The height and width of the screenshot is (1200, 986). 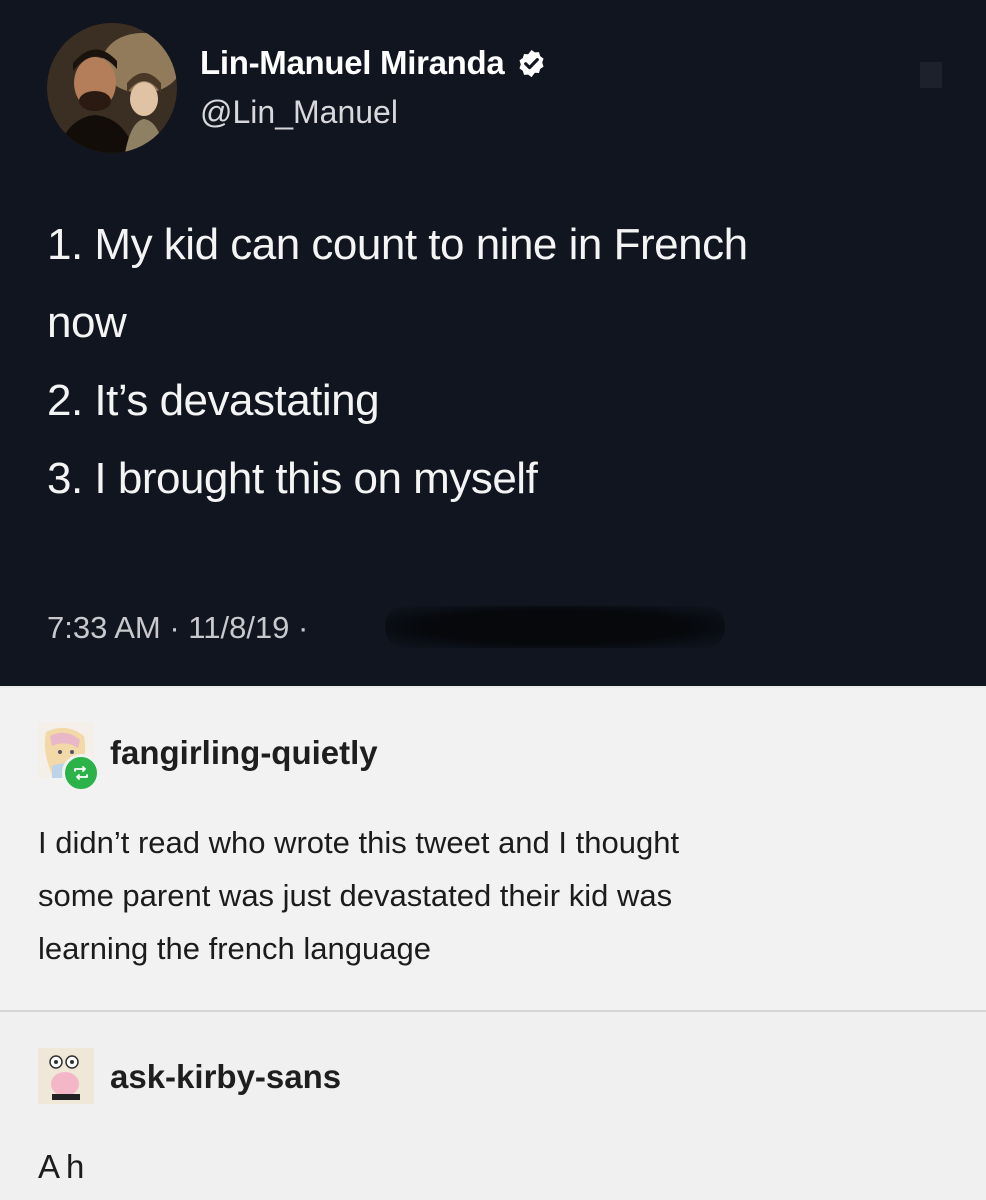 I want to click on tweet-line-2: now, so click(x=87, y=322).